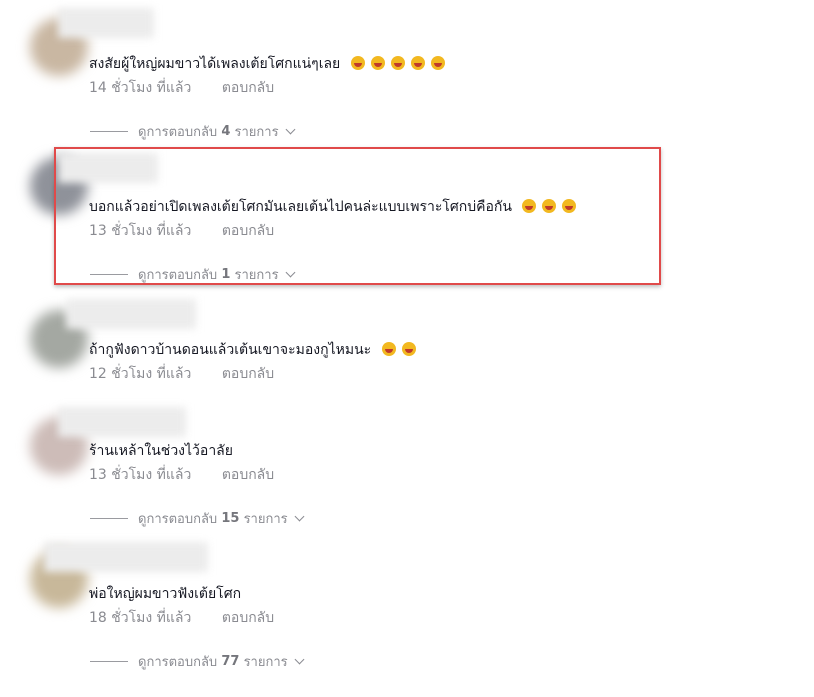 This screenshot has height=697, width=814. What do you see at coordinates (197, 518) in the screenshot?
I see `view-replies-button: ดูการตอบกลับ 15 รายการ` at bounding box center [197, 518].